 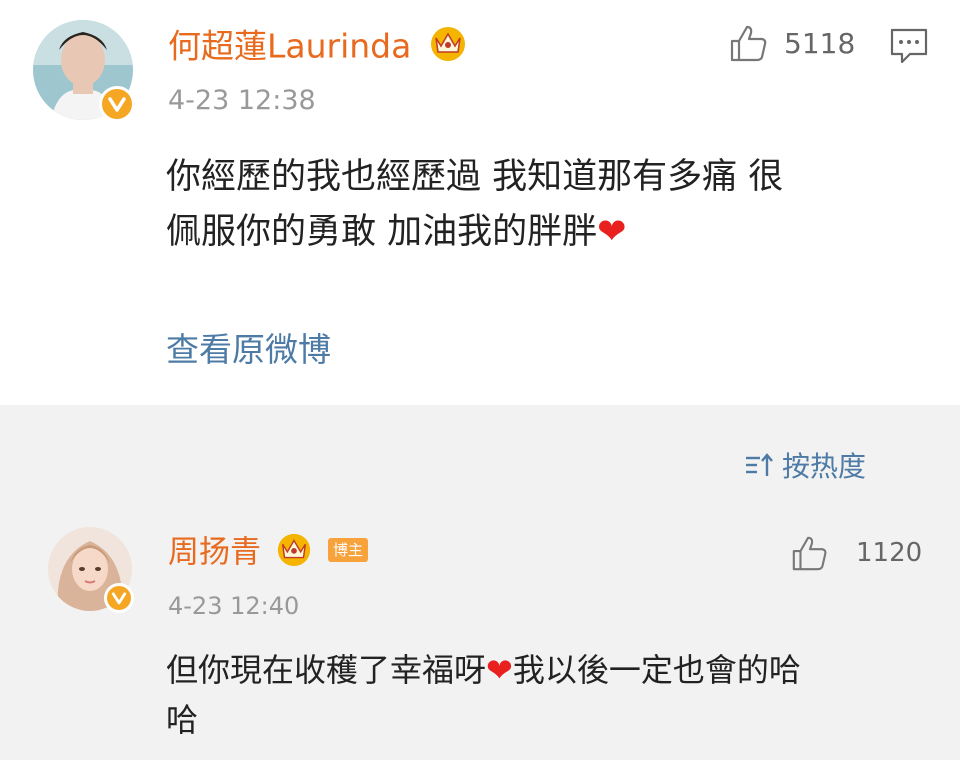 I want to click on sort-by-hot-button: 按热度, so click(x=805, y=465).